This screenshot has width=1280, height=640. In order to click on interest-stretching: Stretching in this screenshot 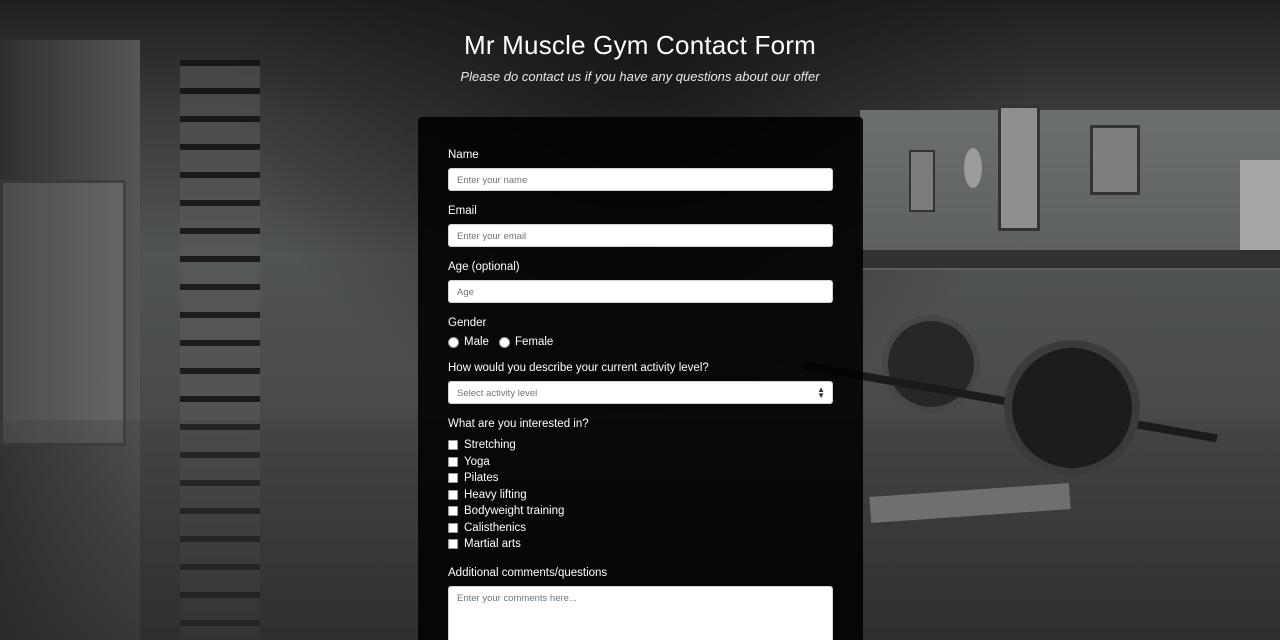, I will do `click(640, 445)`.